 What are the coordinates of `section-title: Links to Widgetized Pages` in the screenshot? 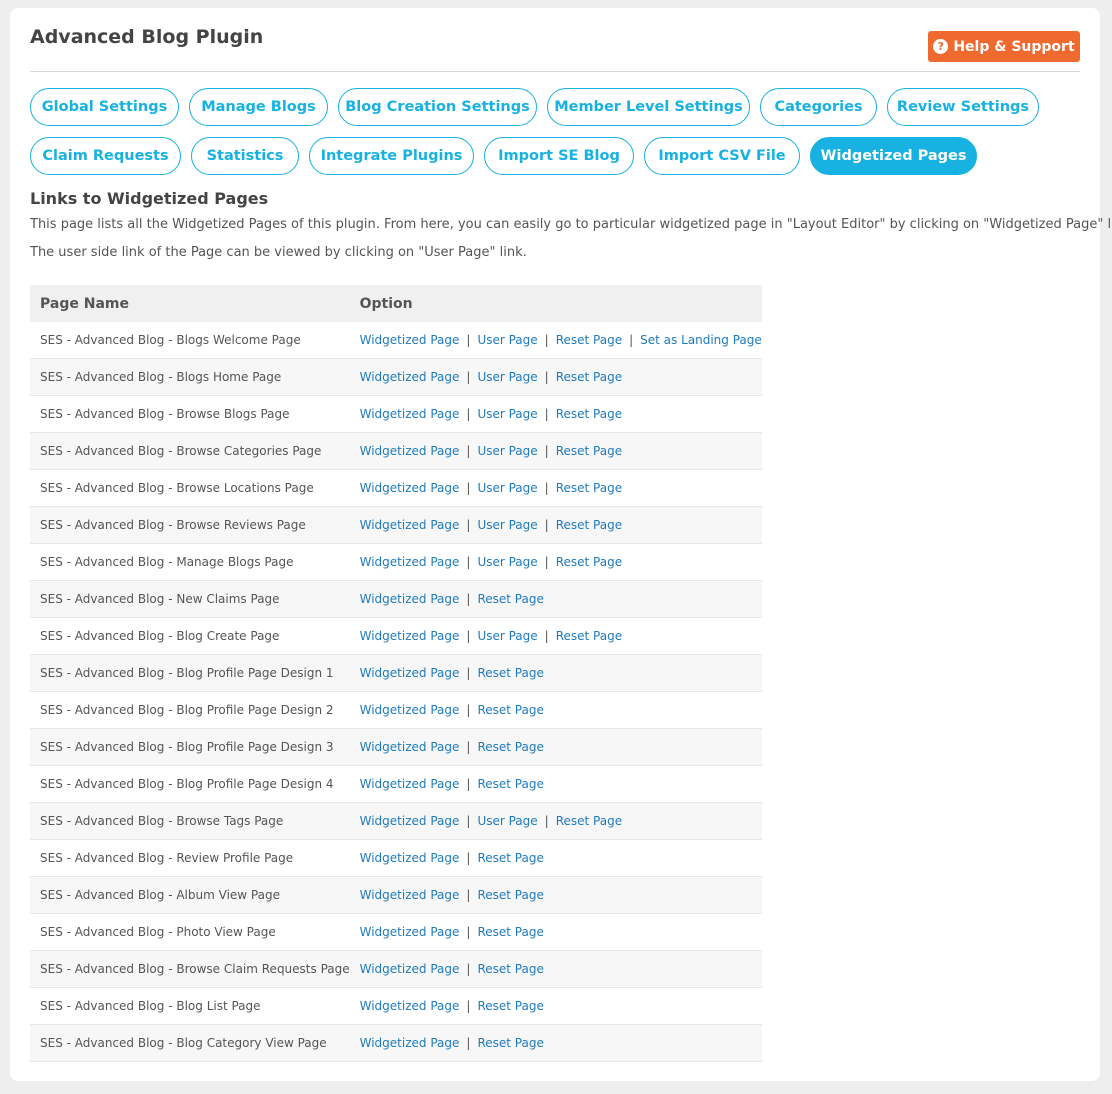 It's located at (149, 198).